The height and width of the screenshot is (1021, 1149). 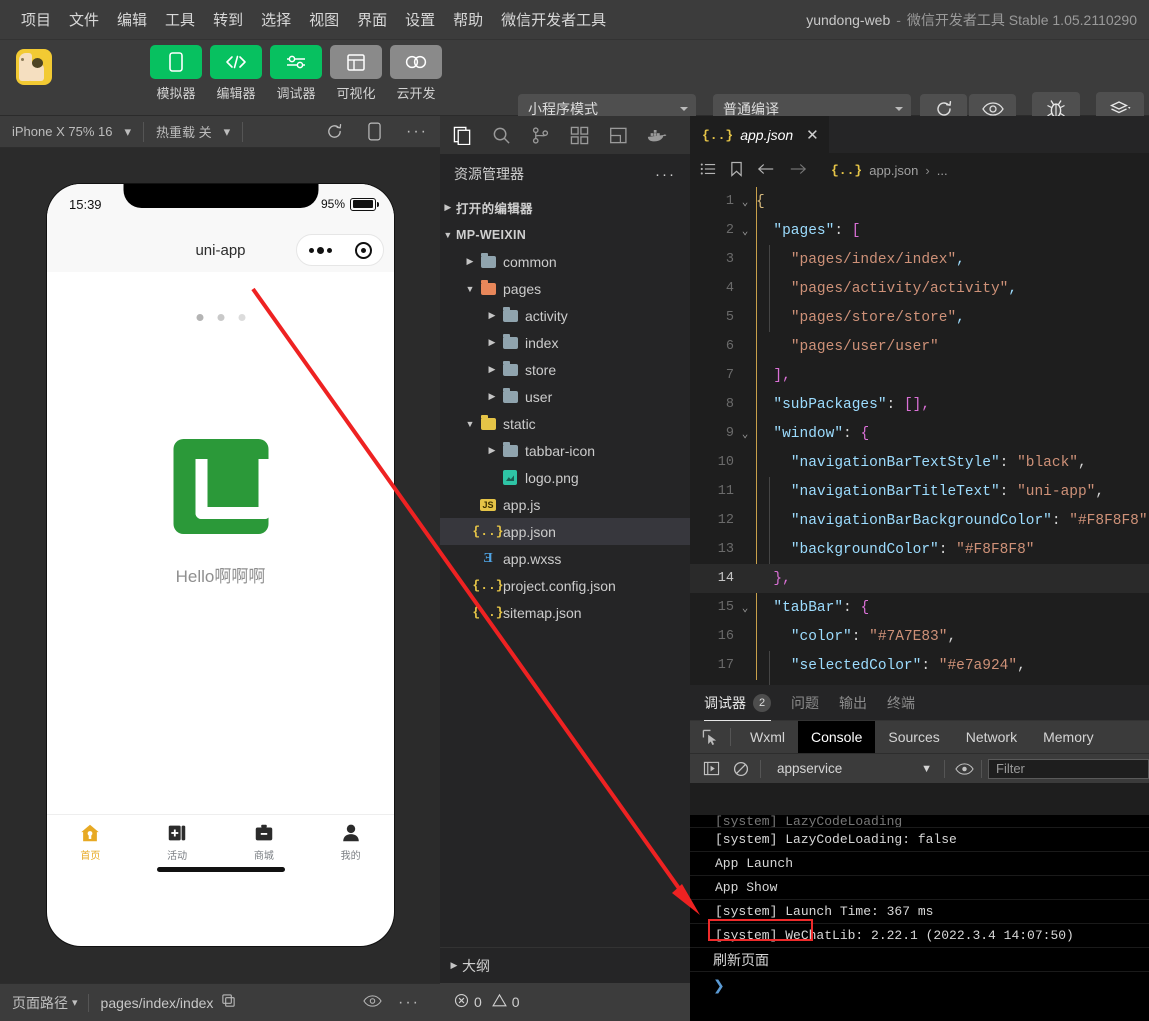 What do you see at coordinates (1068, 737) in the screenshot?
I see `devtools-tab-memory: Memory` at bounding box center [1068, 737].